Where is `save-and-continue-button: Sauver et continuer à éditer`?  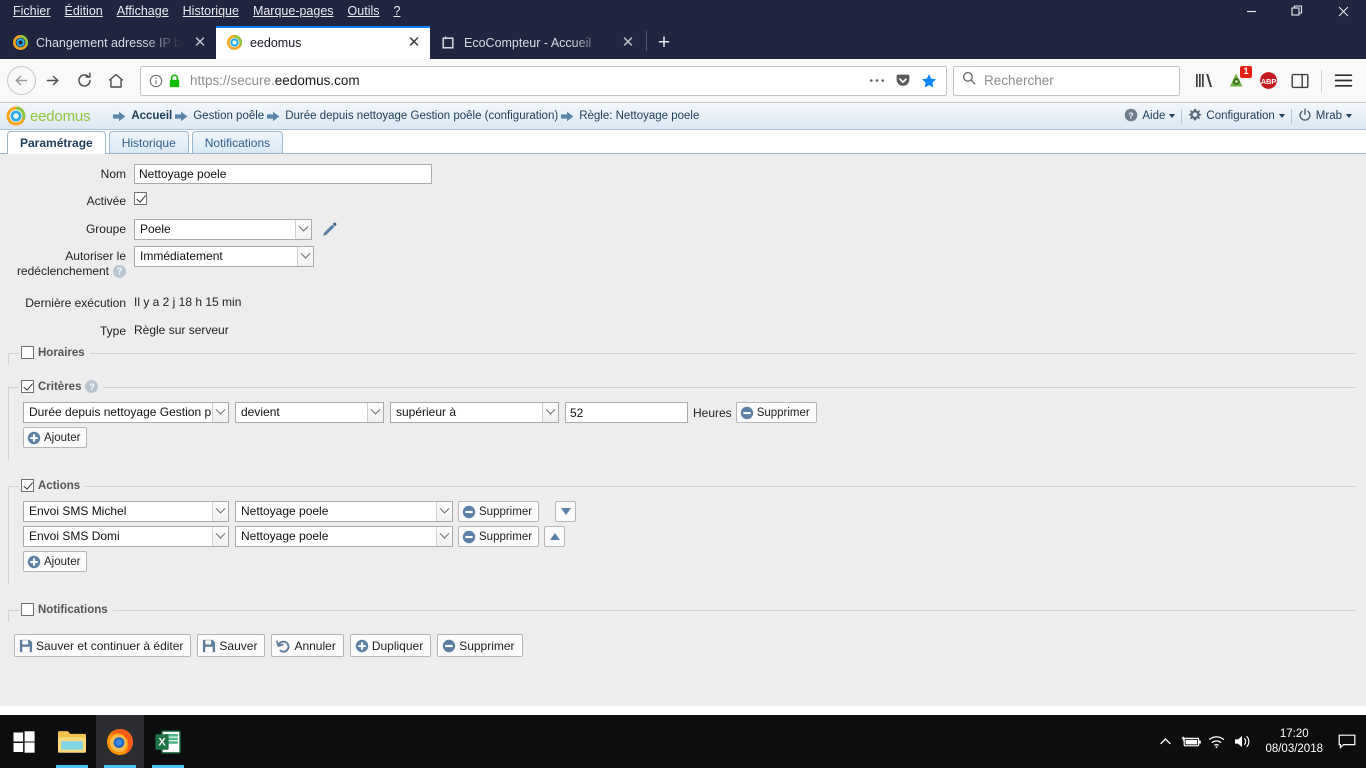
save-and-continue-button: Sauver et continuer à éditer is located at coordinates (103, 645).